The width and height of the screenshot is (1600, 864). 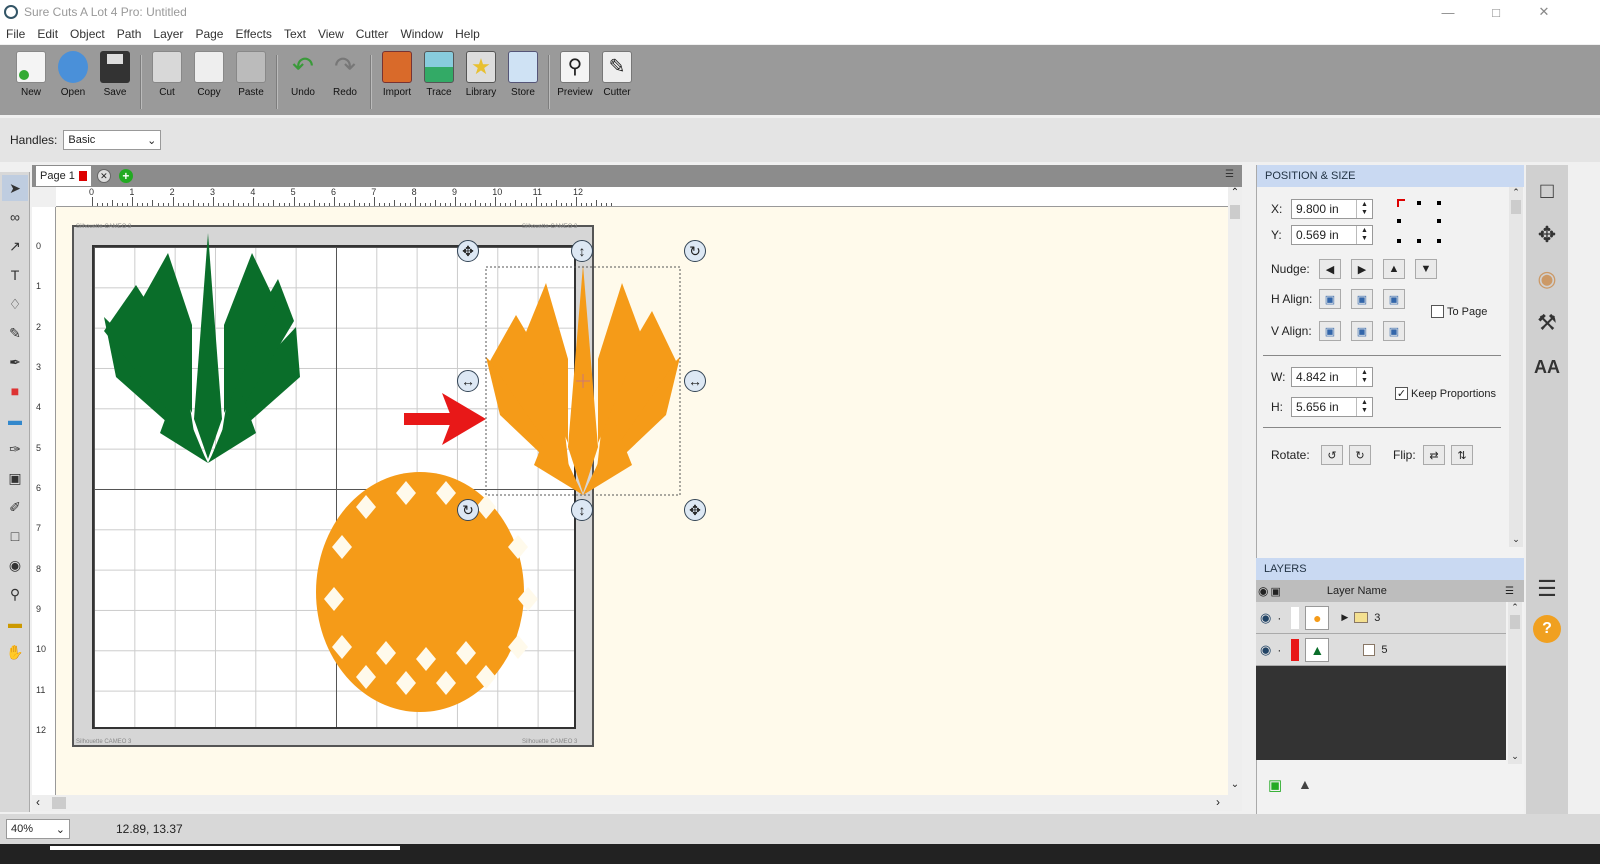 I want to click on menu-help: Help, so click(x=467, y=34).